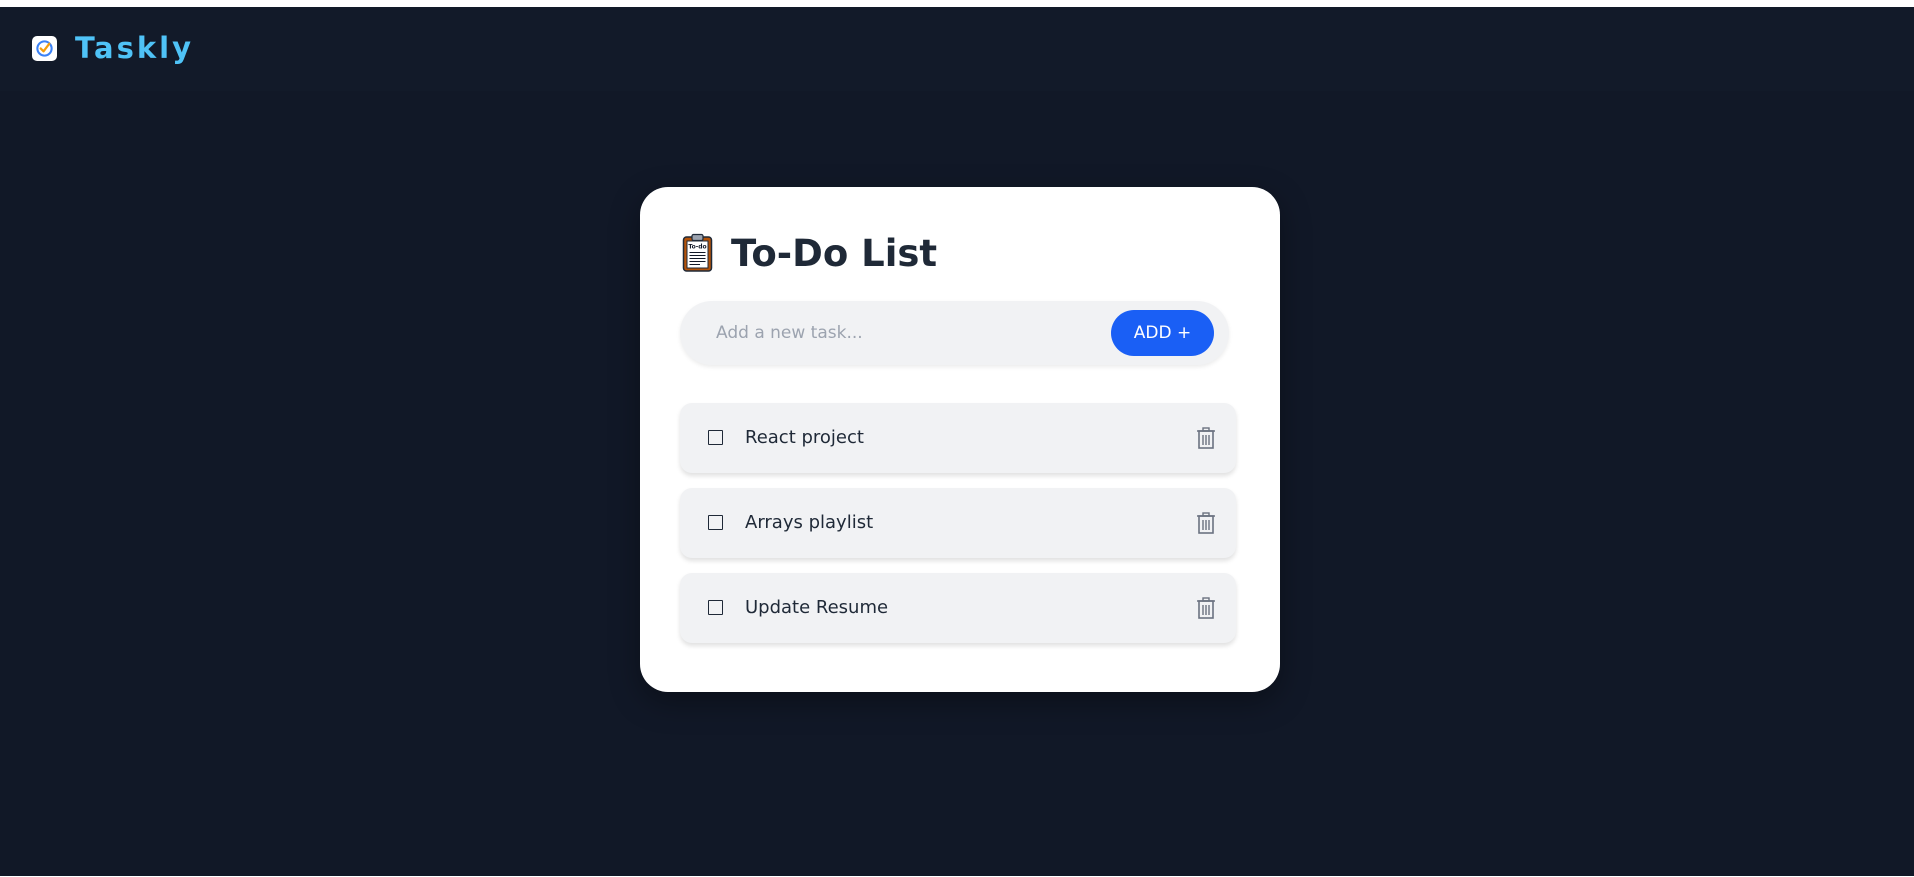  I want to click on task-item: React project, so click(958, 438).